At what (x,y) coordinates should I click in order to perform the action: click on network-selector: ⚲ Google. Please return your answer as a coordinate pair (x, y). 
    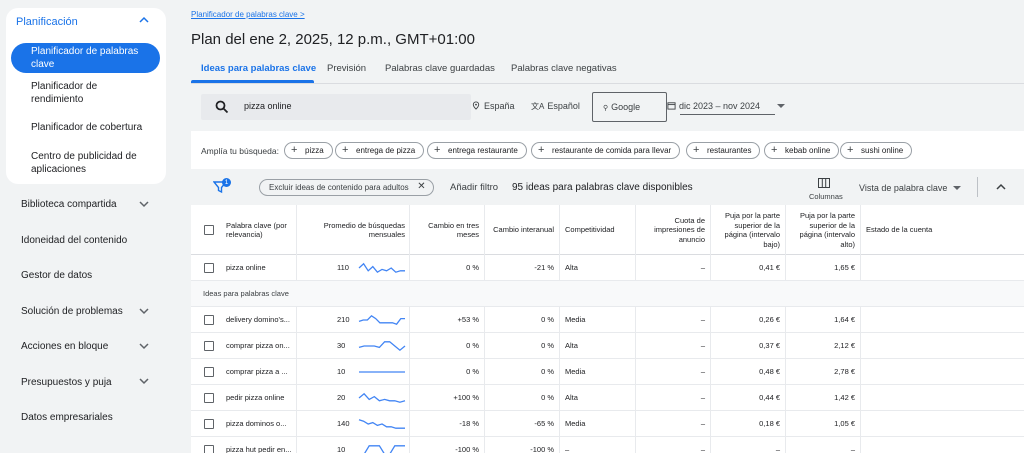
    Looking at the image, I should click on (629, 107).